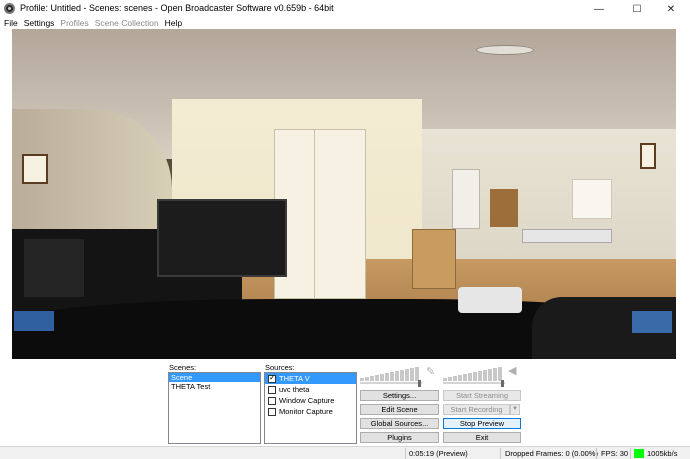  What do you see at coordinates (214, 386) in the screenshot?
I see `scene-item: THETA Test` at bounding box center [214, 386].